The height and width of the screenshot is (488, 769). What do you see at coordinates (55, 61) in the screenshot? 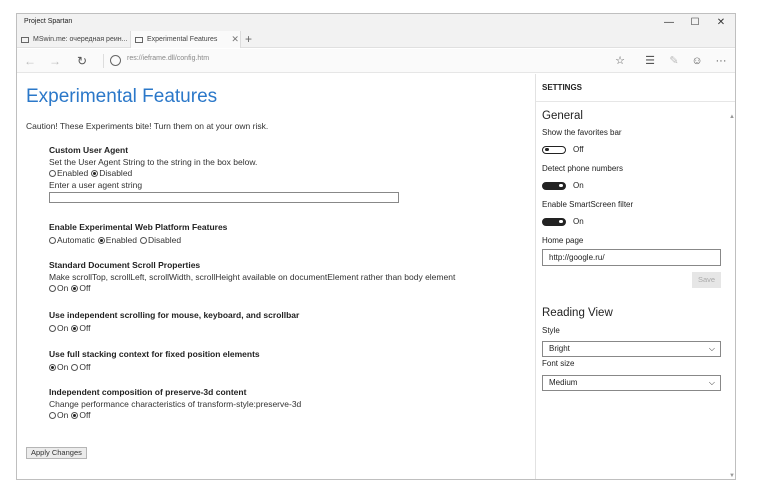
I see `forward-button: →` at bounding box center [55, 61].